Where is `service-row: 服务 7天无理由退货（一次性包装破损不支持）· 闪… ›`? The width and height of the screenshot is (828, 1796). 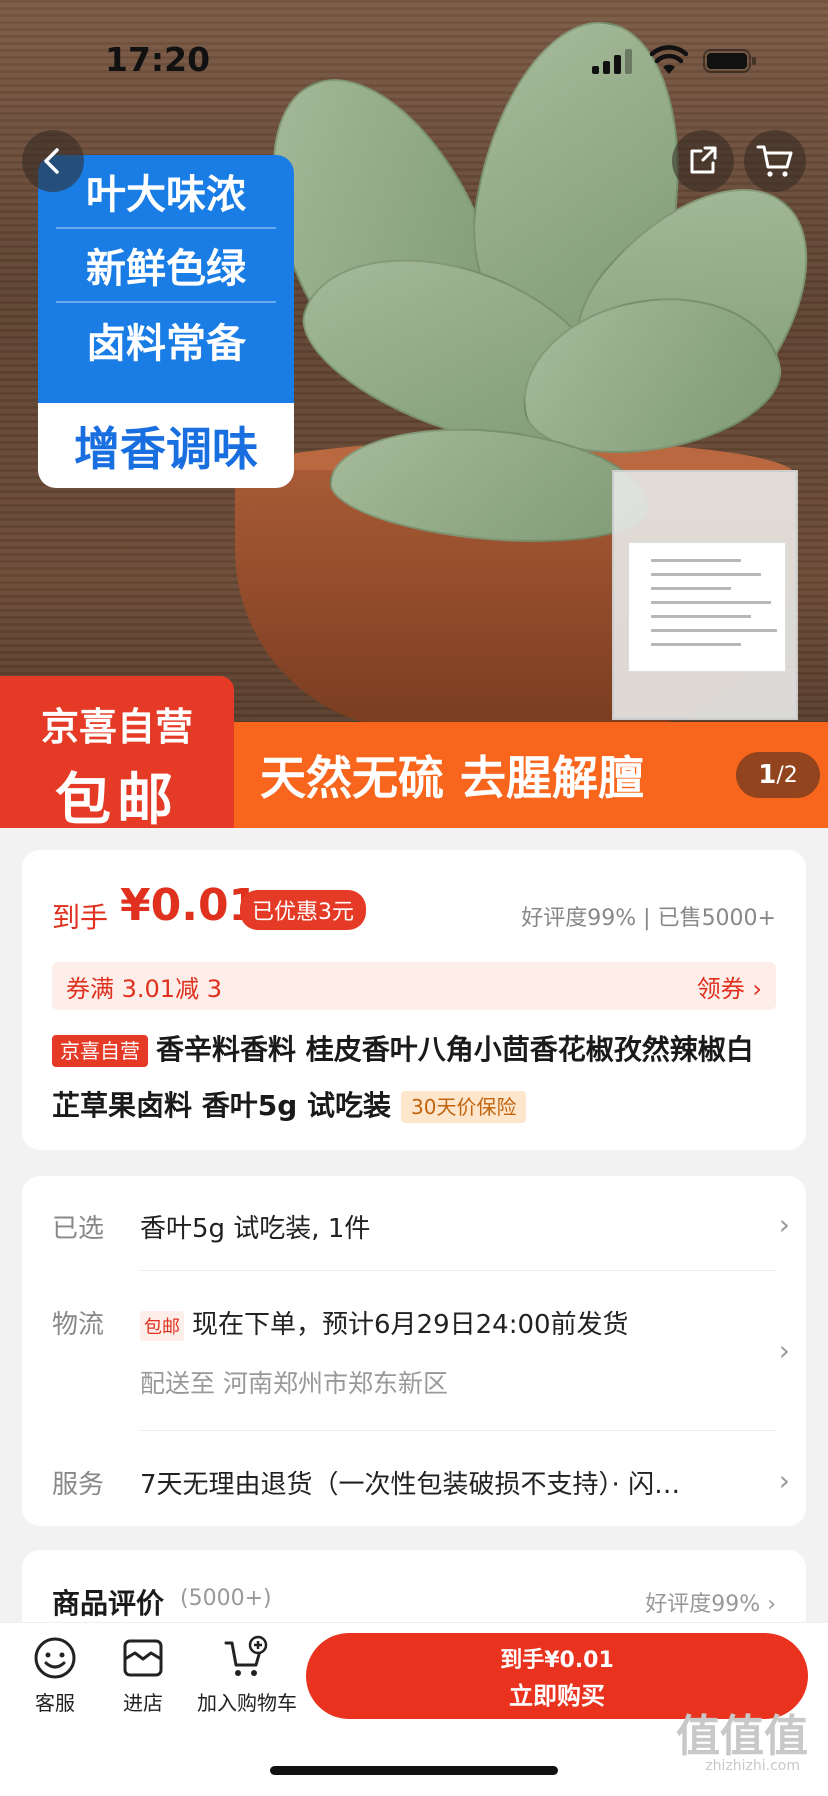 service-row: 服务 7天无理由退货（一次性包装破损不支持）· 闪… › is located at coordinates (414, 1479).